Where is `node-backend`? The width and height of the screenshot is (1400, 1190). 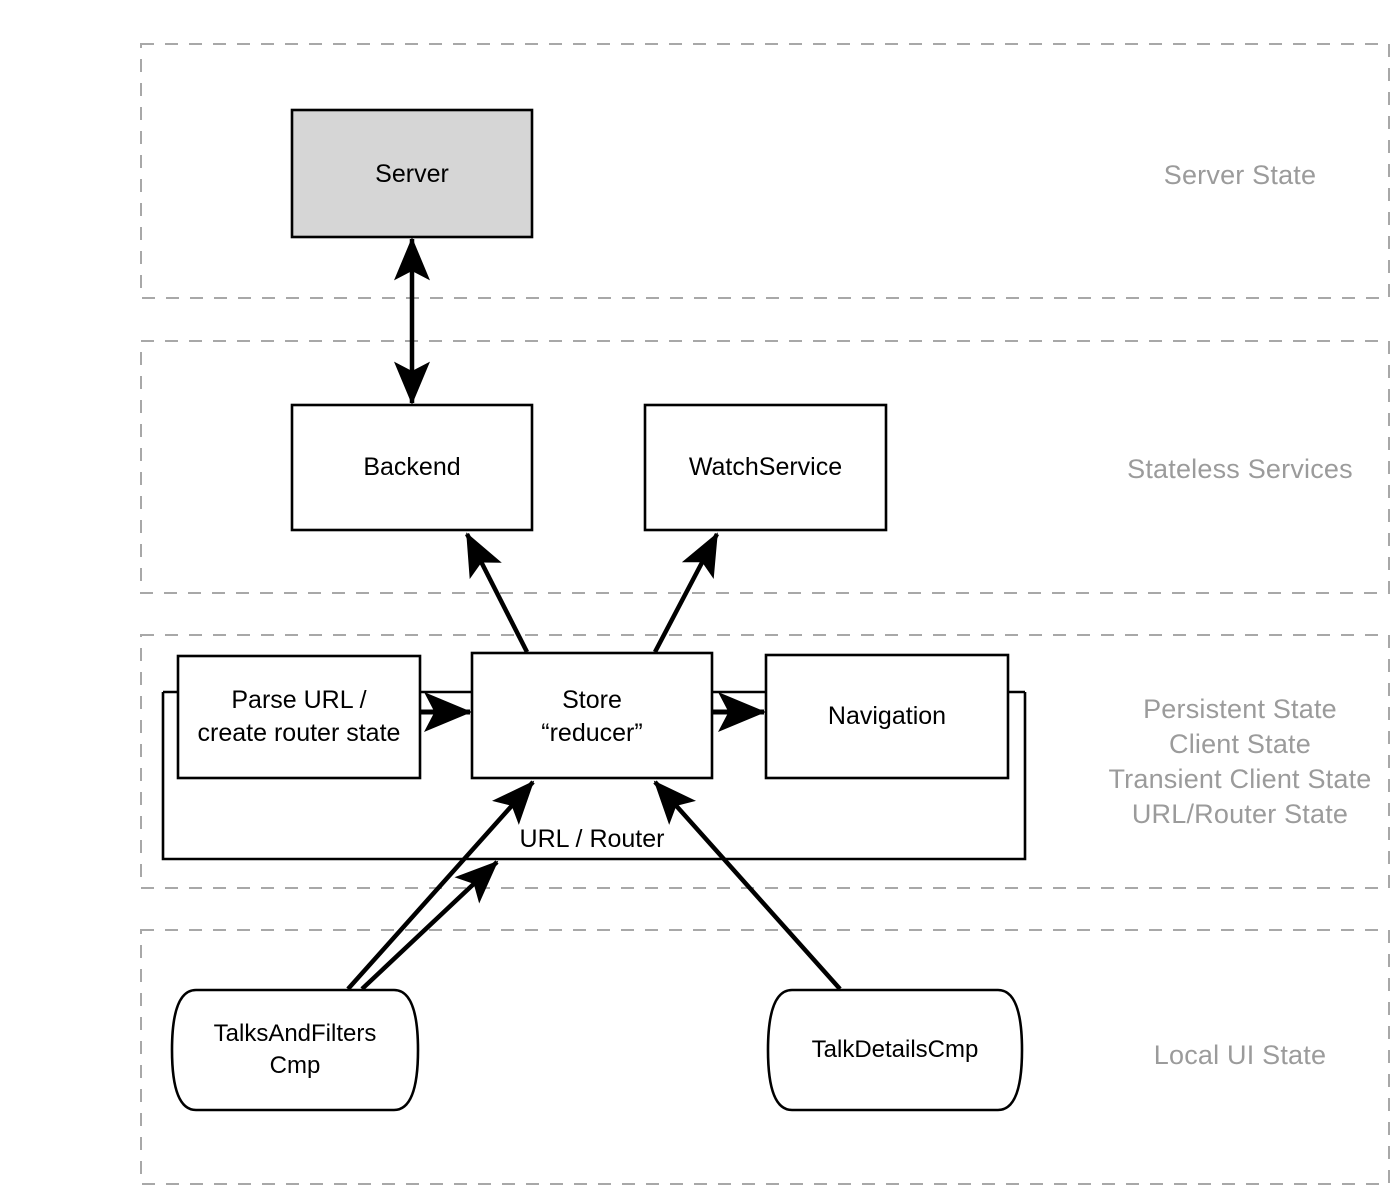
node-backend is located at coordinates (412, 467).